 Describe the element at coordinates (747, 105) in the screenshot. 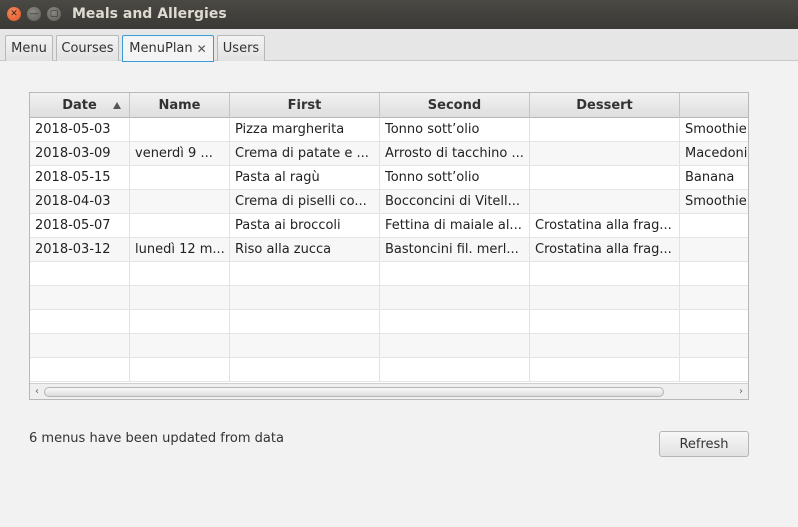

I see `column-header-label: Fr` at that location.